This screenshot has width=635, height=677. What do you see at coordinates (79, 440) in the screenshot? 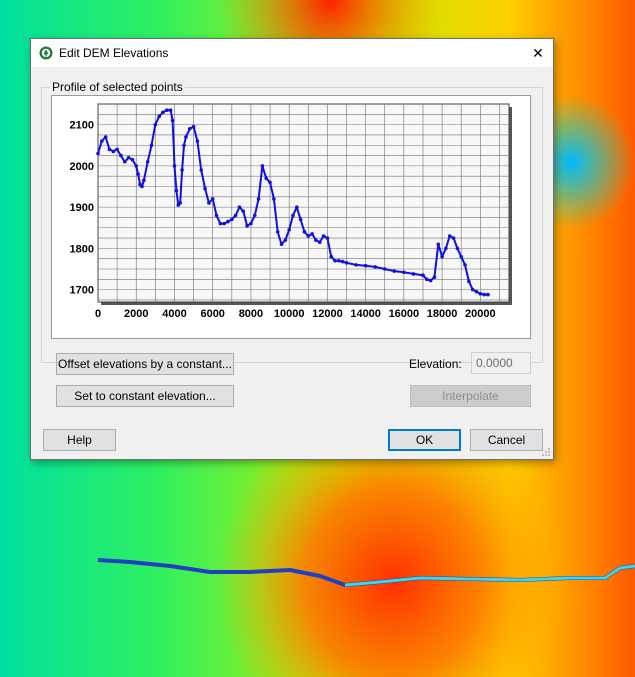
I see `help-button: Help` at bounding box center [79, 440].